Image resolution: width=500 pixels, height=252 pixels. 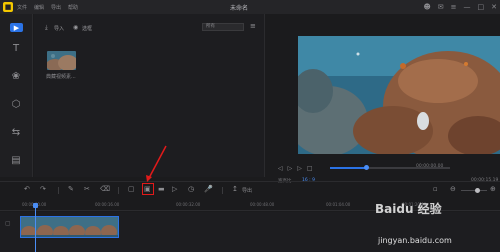 I want to click on playhead, so click(x=35, y=227).